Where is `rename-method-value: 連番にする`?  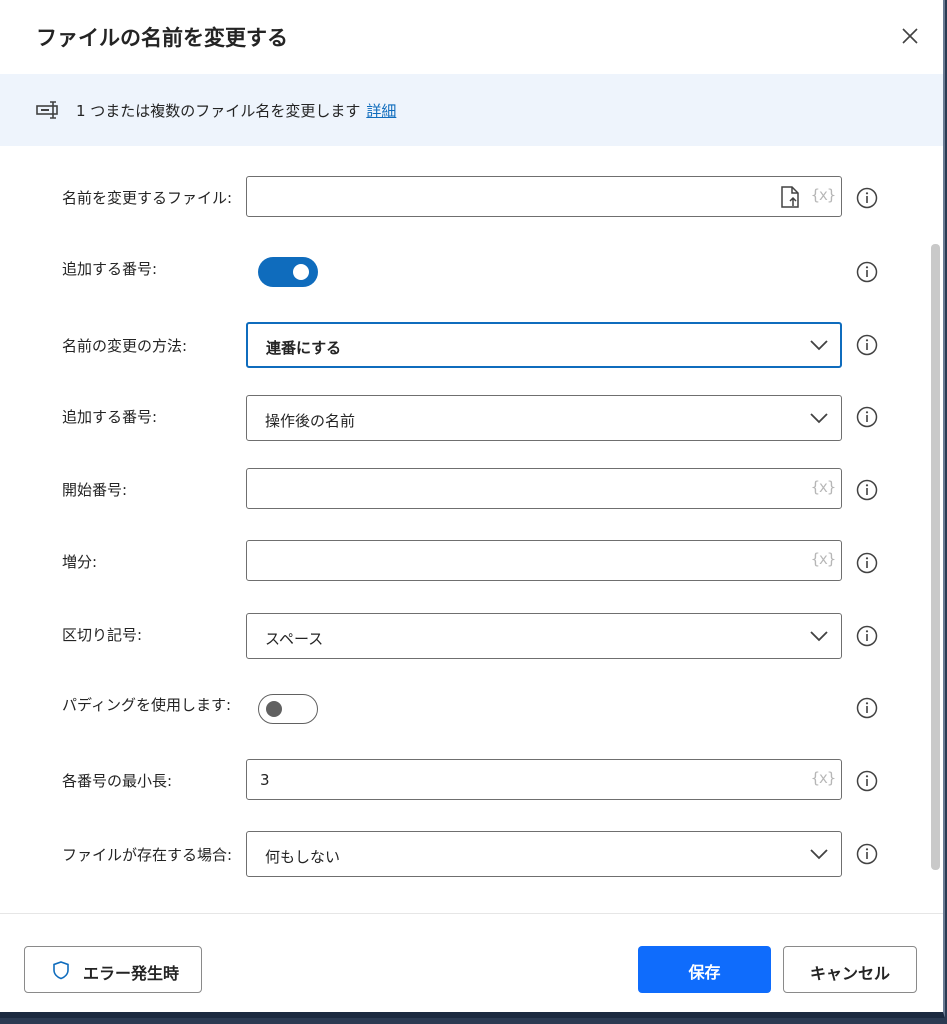 rename-method-value: 連番にする is located at coordinates (304, 348).